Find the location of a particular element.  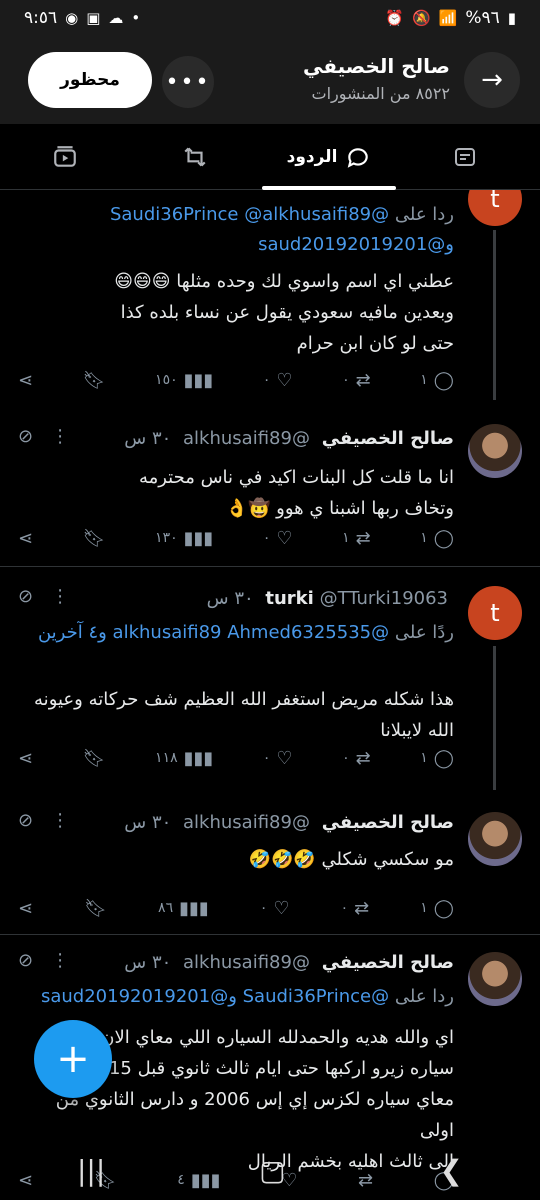

replying-to: ردا على @Saudi36Prince و@saud20192019201 is located at coordinates (247, 996).